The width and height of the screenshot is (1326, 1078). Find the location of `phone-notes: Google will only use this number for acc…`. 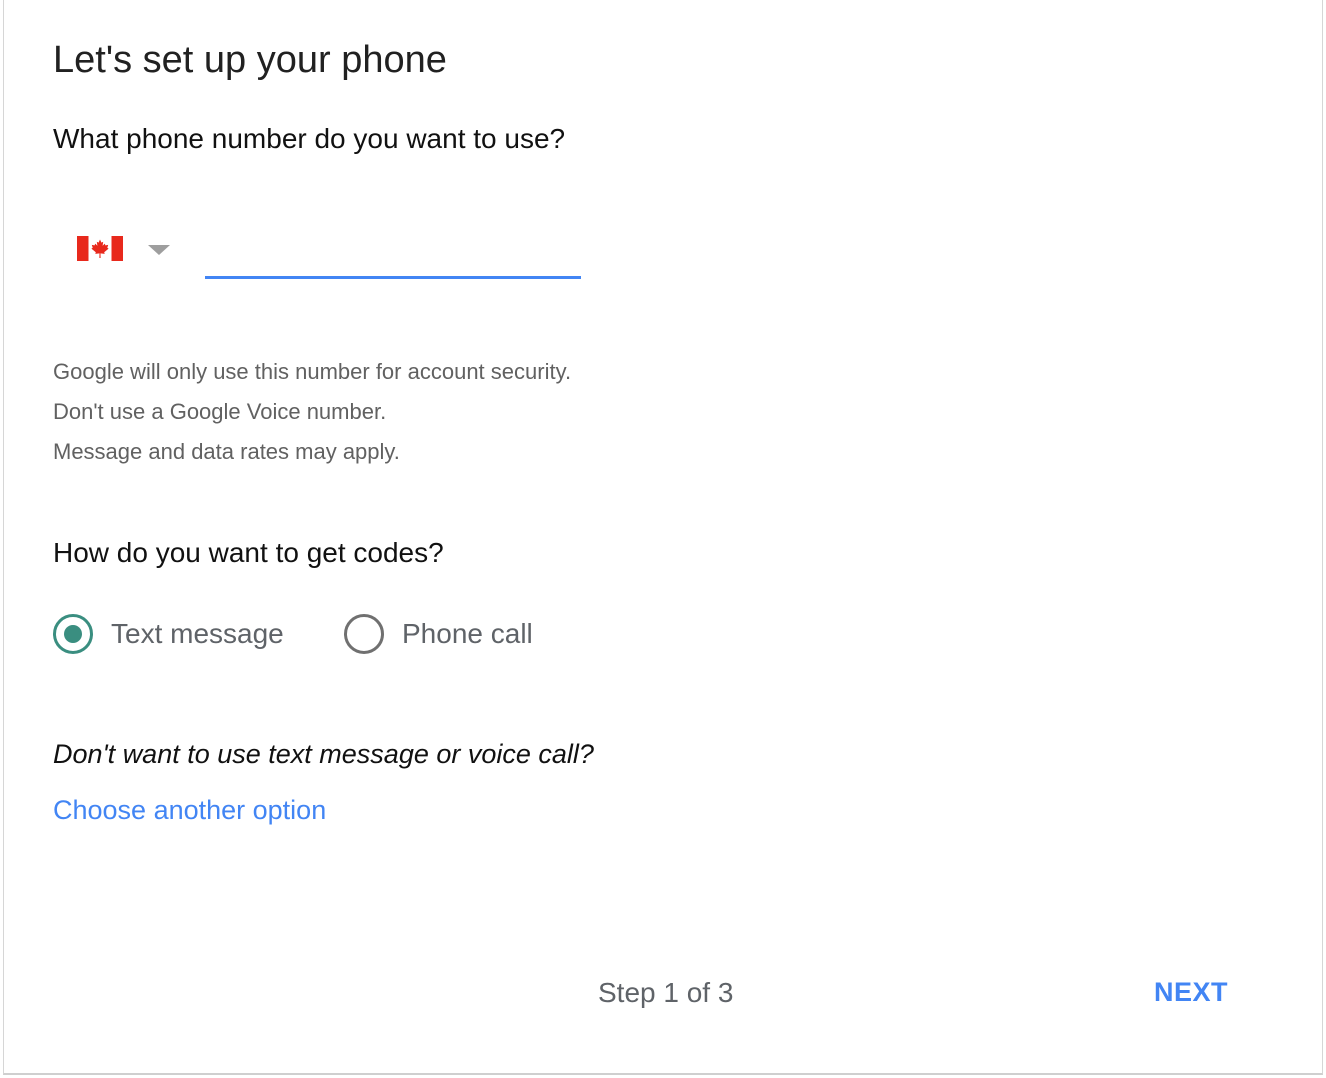

phone-notes: Google will only use this number for acc… is located at coordinates (312, 412).